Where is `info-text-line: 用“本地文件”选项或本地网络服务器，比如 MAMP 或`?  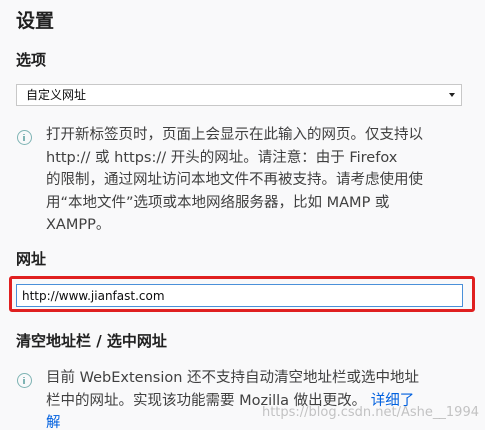 info-text-line: 用“本地文件”选项或本地网络服务器，比如 MAMP 或 is located at coordinates (218, 202).